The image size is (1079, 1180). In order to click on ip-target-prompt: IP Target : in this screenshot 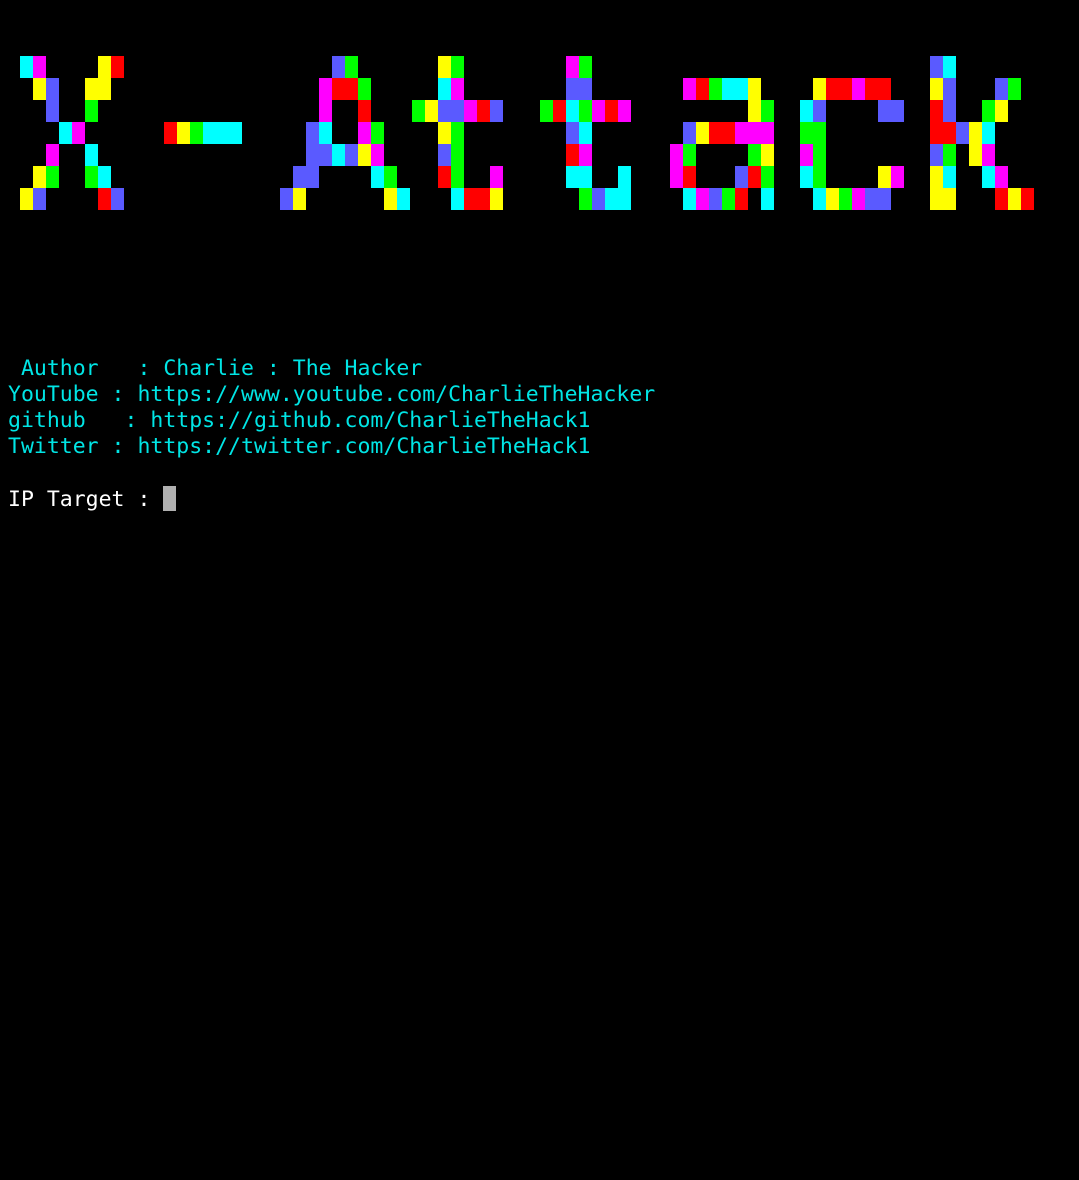, I will do `click(538, 499)`.